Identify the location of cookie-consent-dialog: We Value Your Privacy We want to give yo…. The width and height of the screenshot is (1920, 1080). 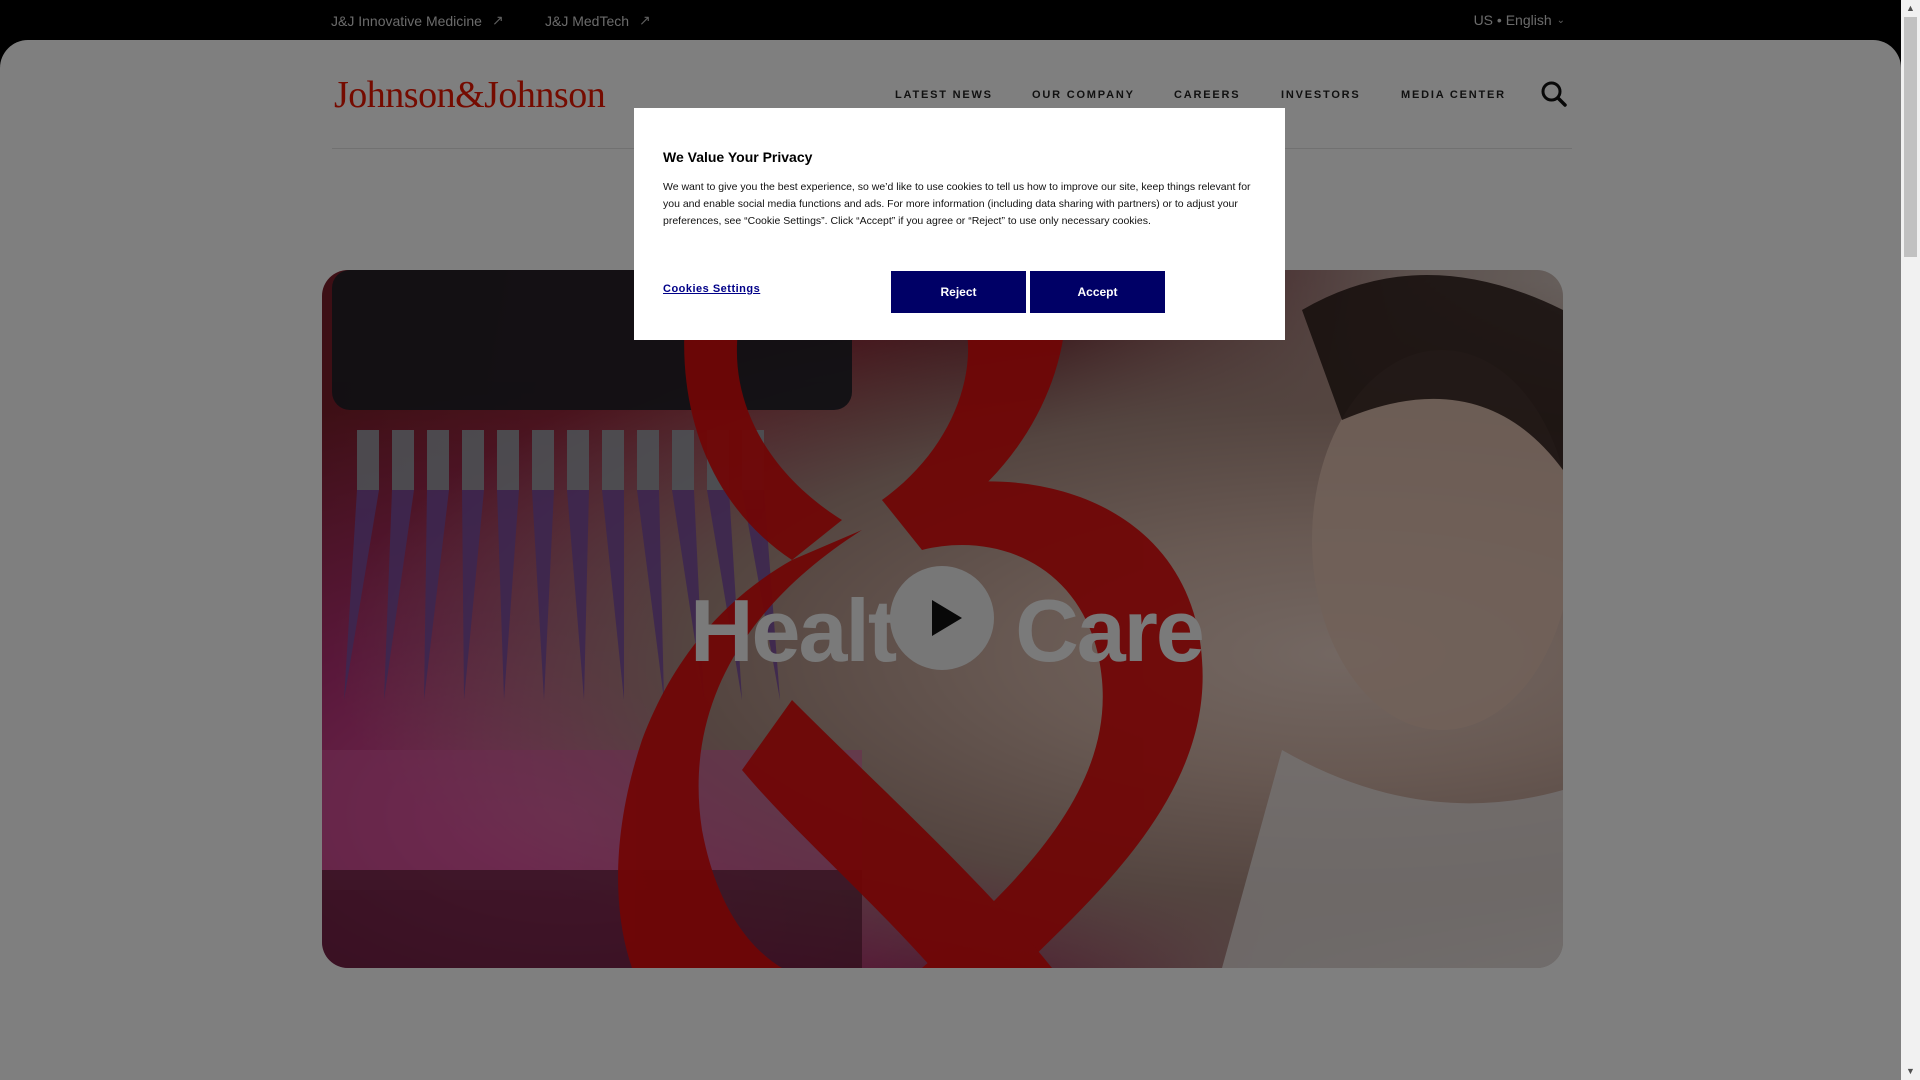
(959, 224).